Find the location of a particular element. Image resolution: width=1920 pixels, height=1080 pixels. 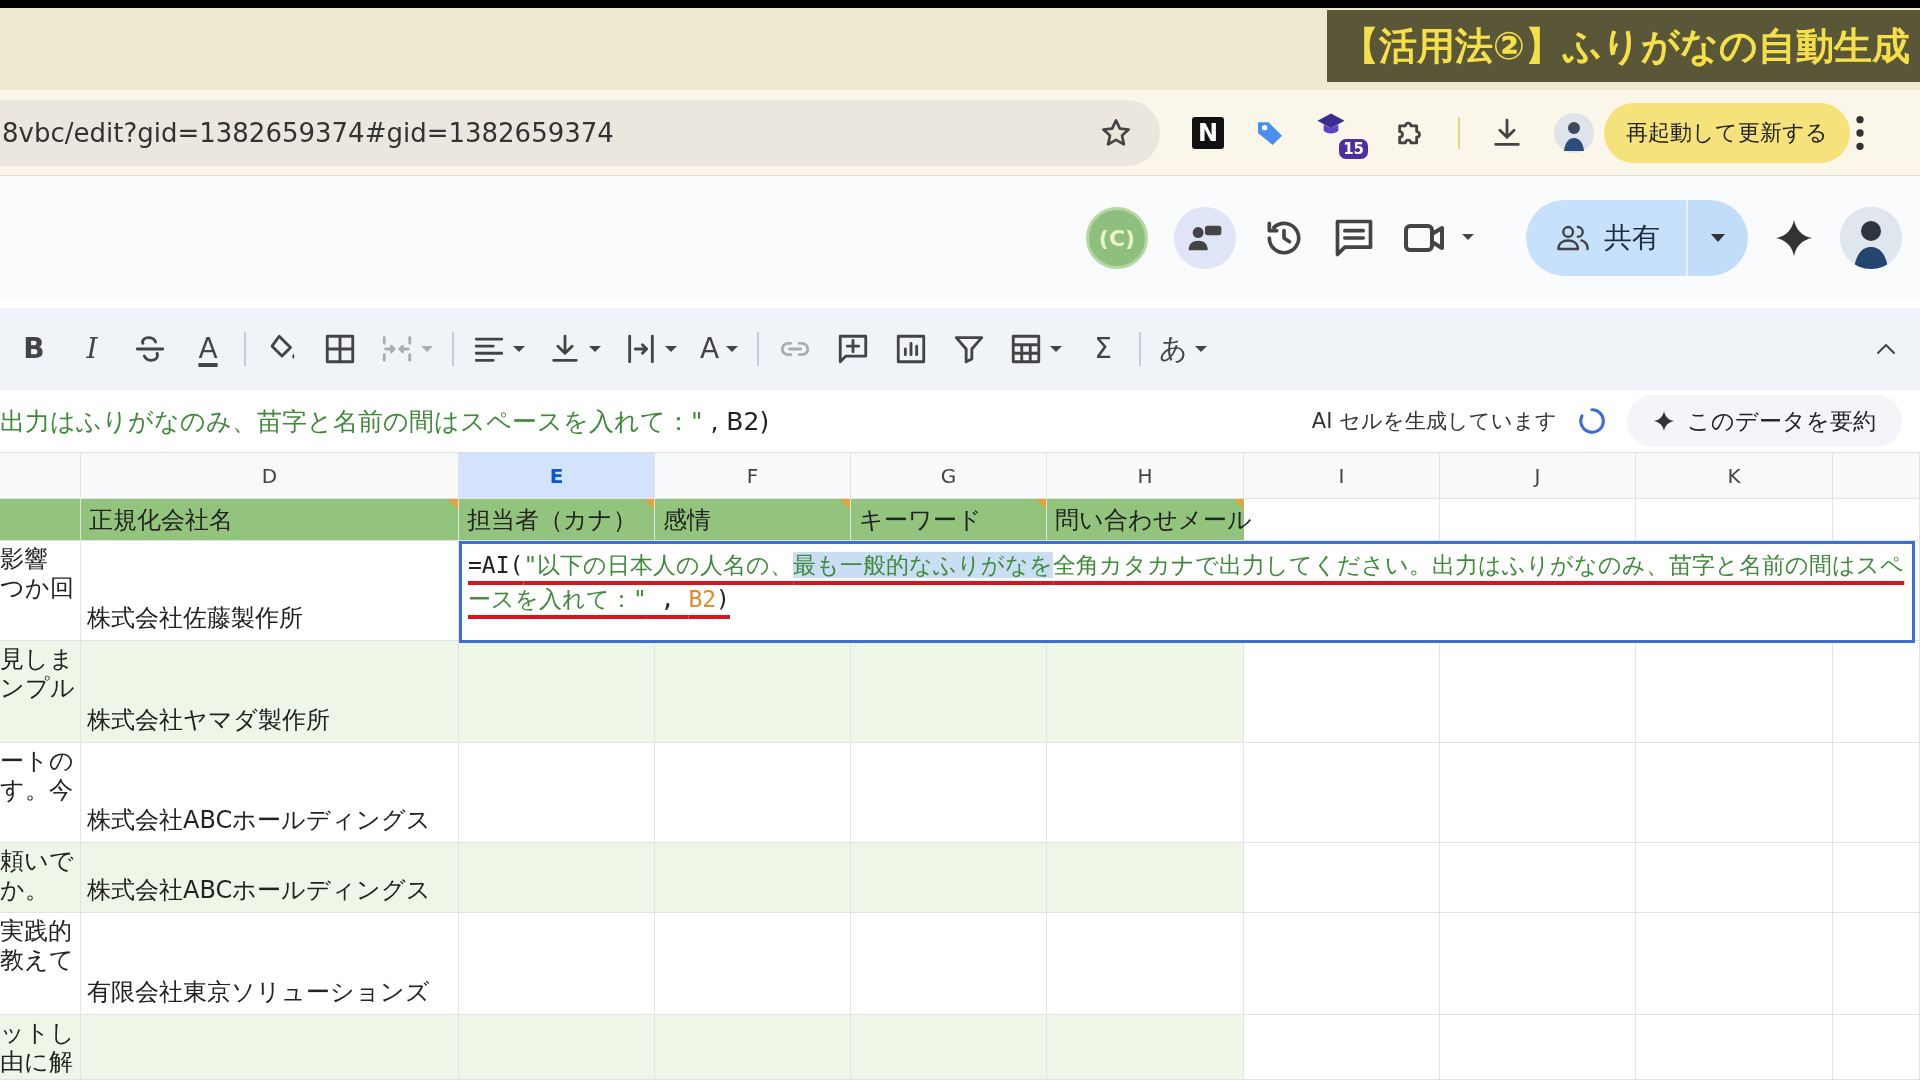

cell-text: す。今 is located at coordinates (37, 790).